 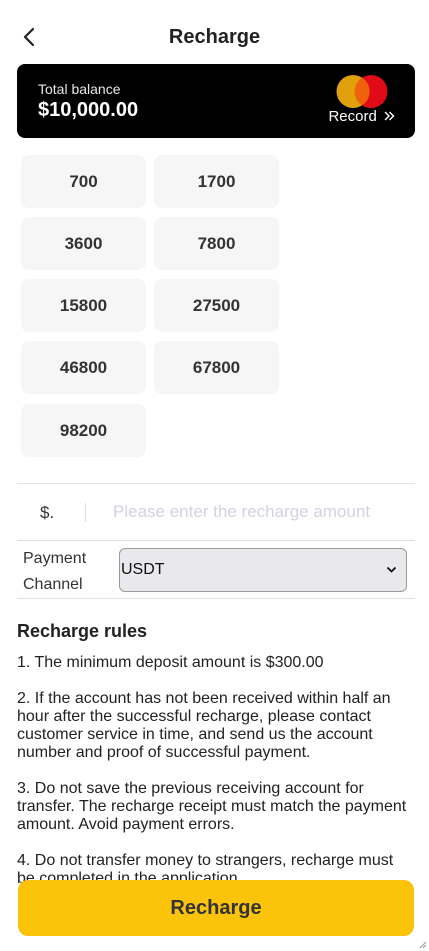 What do you see at coordinates (83, 181) in the screenshot?
I see `amount-option: 700` at bounding box center [83, 181].